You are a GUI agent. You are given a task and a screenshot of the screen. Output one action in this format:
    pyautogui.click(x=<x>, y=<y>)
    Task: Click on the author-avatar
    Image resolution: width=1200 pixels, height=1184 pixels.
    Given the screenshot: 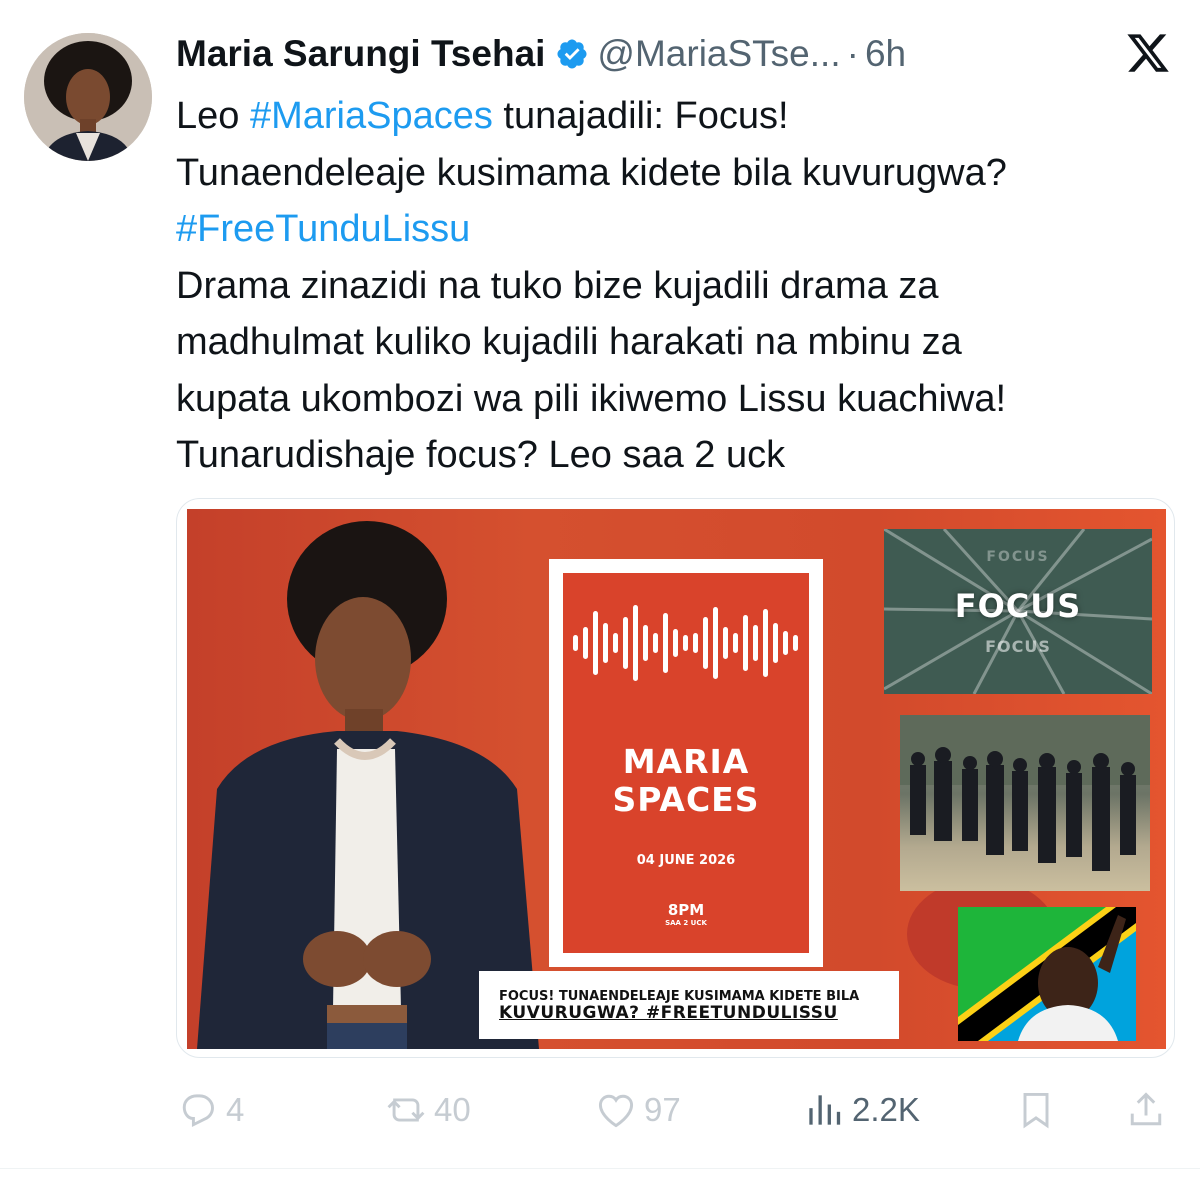 What is the action you would take?
    pyautogui.click(x=88, y=97)
    